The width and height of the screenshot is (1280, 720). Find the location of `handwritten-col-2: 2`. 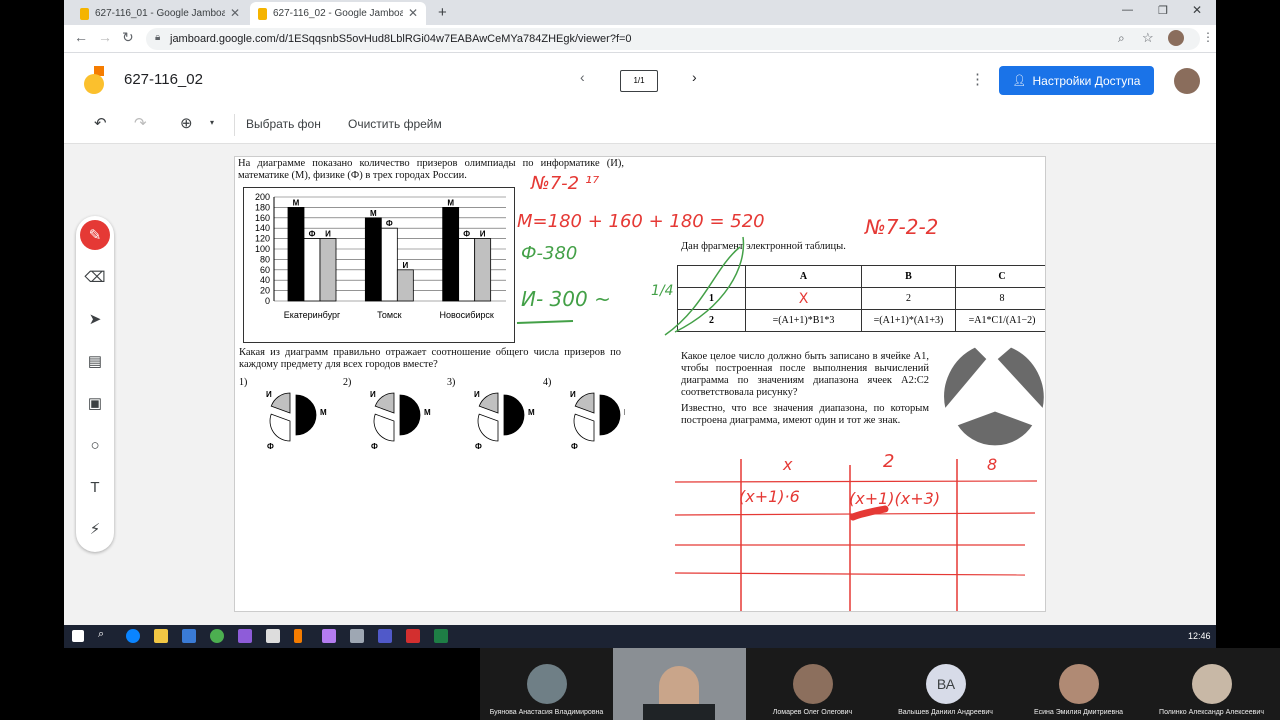

handwritten-col-2: 2 is located at coordinates (889, 461).